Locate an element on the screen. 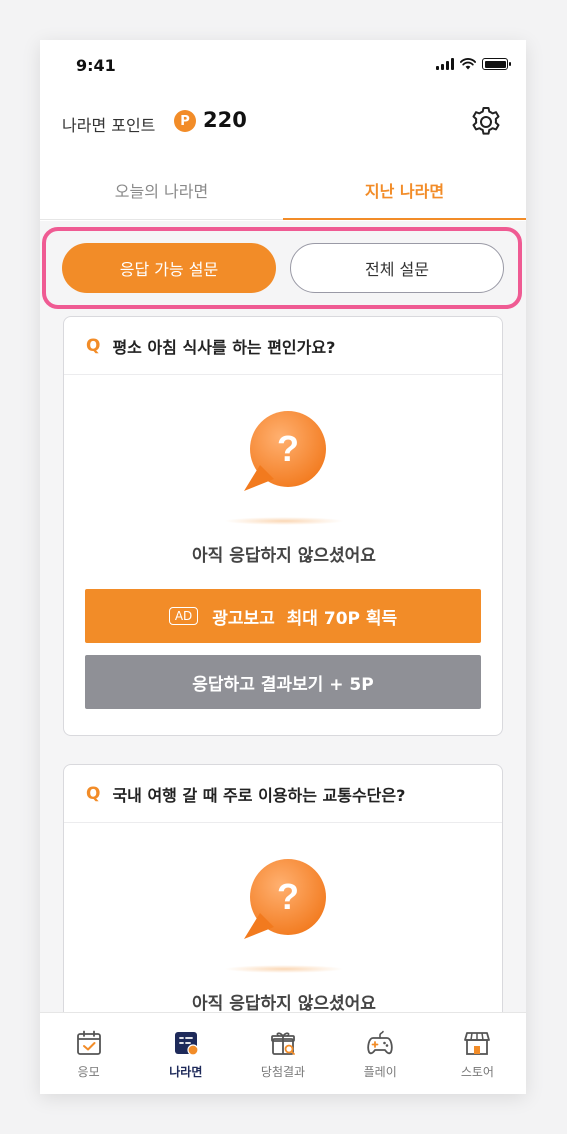 The height and width of the screenshot is (1134, 567). points-coin-icon: P is located at coordinates (185, 121).